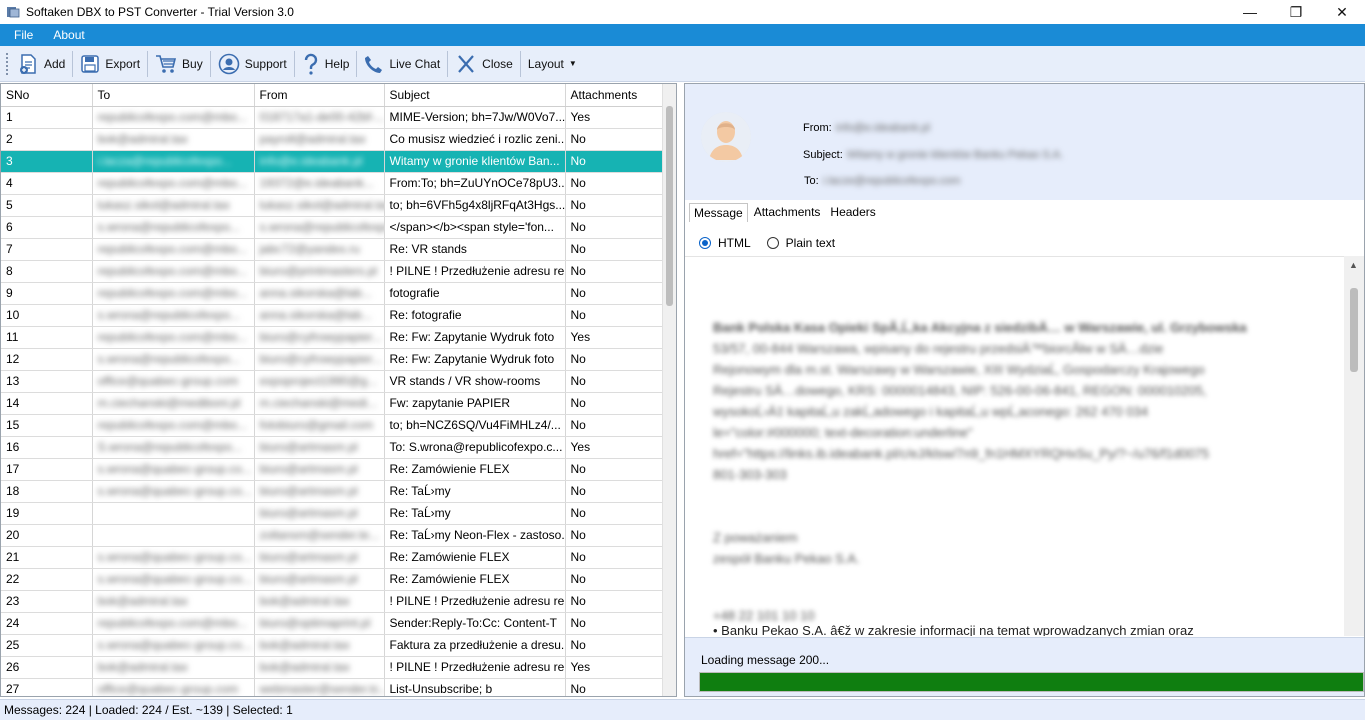 The height and width of the screenshot is (720, 1365). I want to click on body-scrollbar: ▲, so click(1354, 446).